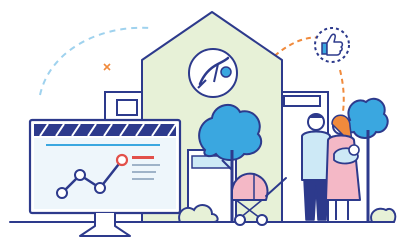  I want to click on text-bar-red, so click(143, 157).